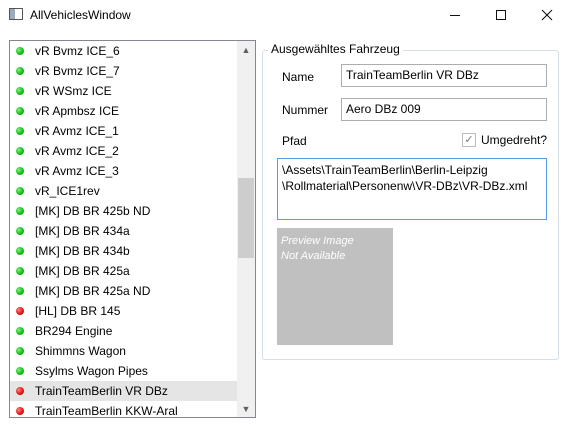 The height and width of the screenshot is (444, 570). What do you see at coordinates (77, 131) in the screenshot?
I see `vehicle-list-item-label: vR Avmz ICE_1` at bounding box center [77, 131].